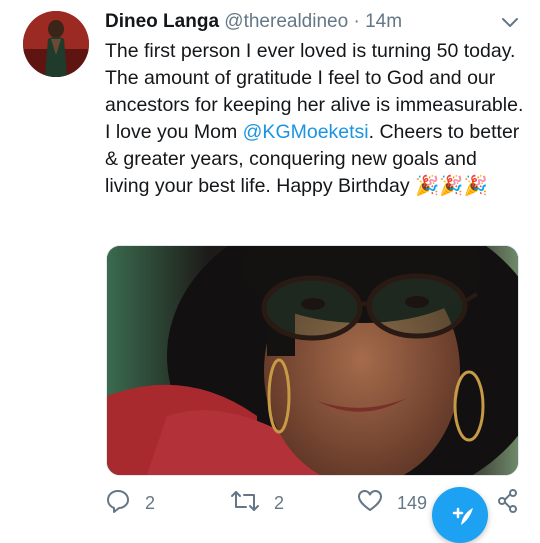 The image size is (540, 543). Describe the element at coordinates (510, 22) in the screenshot. I see `chevron-down-icon` at that location.